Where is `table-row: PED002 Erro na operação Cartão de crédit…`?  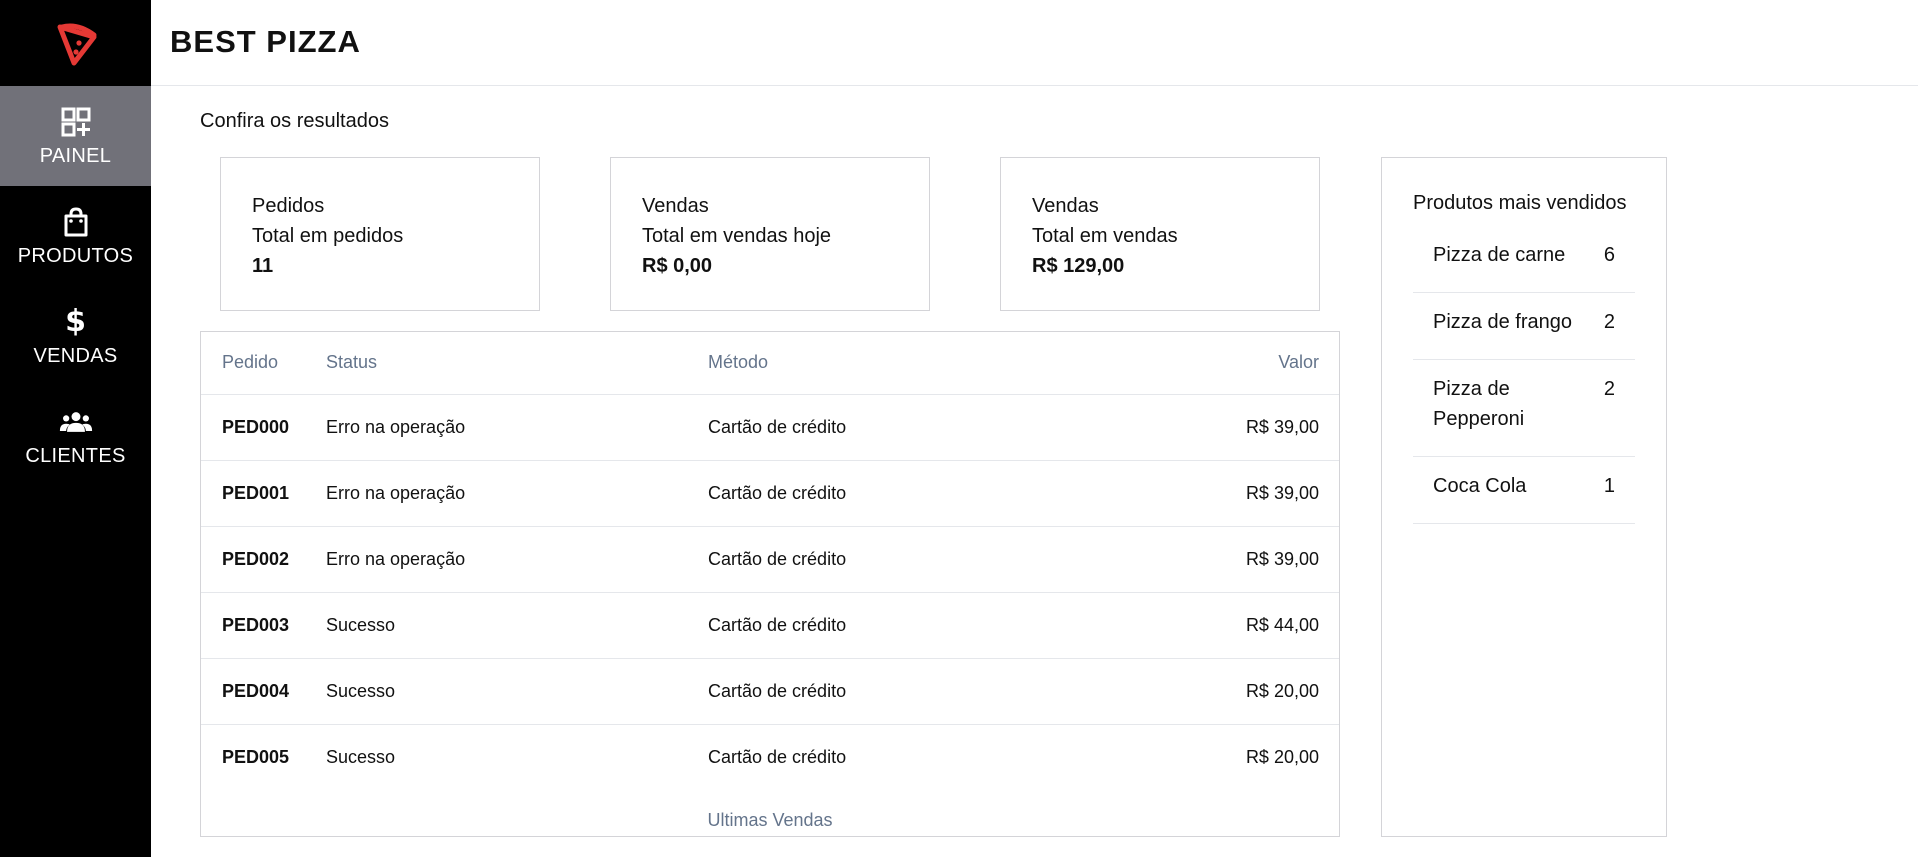
table-row: PED002 Erro na operação Cartão de crédit… is located at coordinates (770, 559).